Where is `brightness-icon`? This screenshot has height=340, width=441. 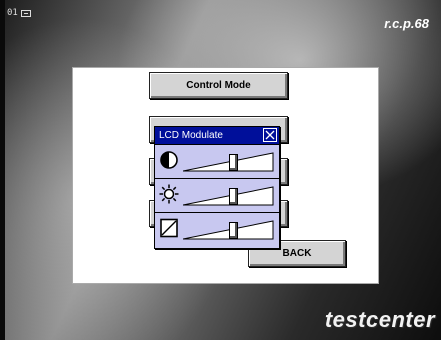
brightness-icon is located at coordinates (169, 194).